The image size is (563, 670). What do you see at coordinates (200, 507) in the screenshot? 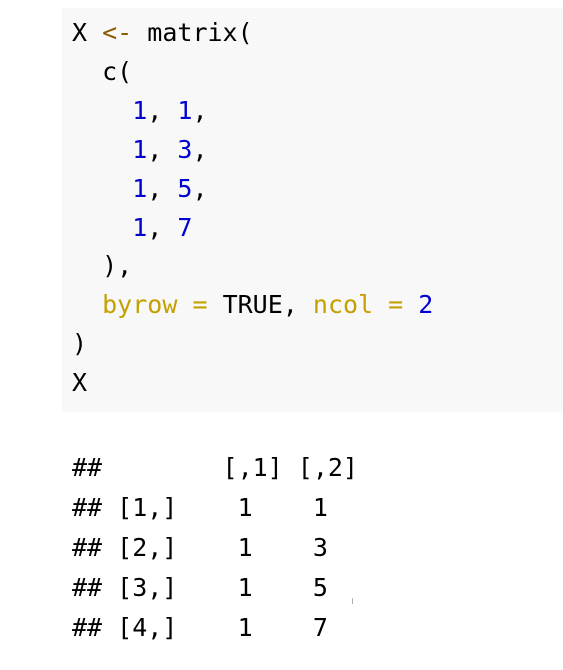
I see `output-row: ## [1,] 1 1` at bounding box center [200, 507].